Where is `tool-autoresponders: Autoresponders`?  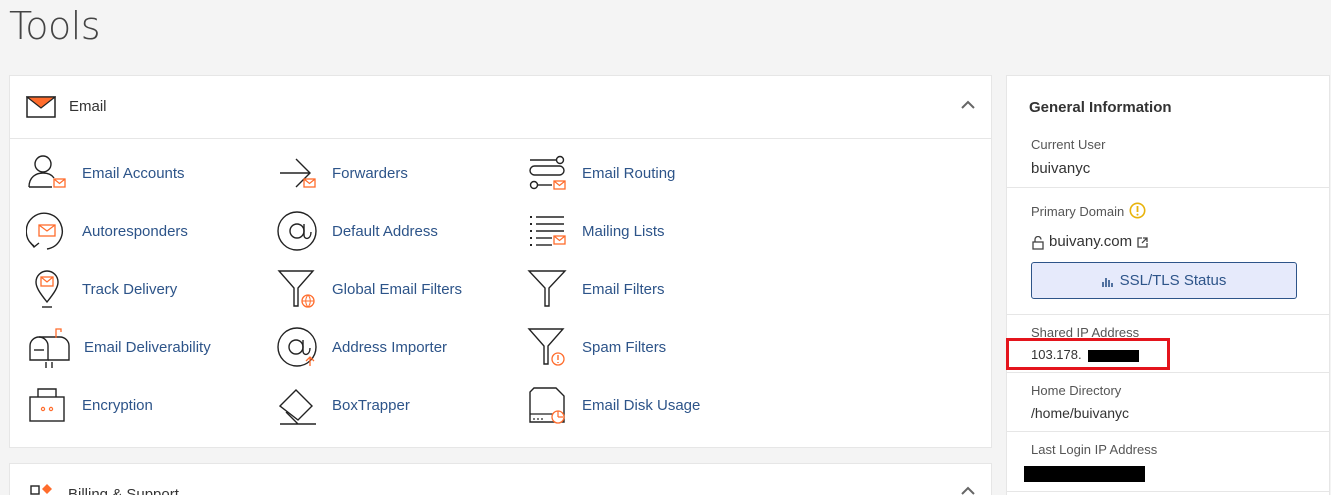
tool-autoresponders: Autoresponders is located at coordinates (107, 231).